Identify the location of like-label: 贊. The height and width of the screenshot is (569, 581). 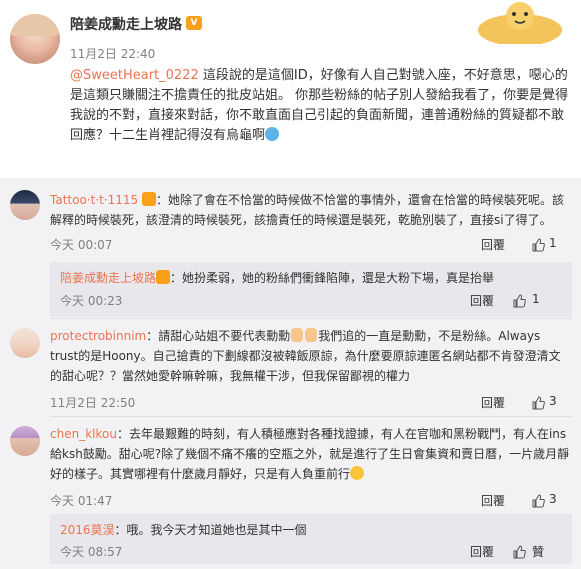
(538, 552).